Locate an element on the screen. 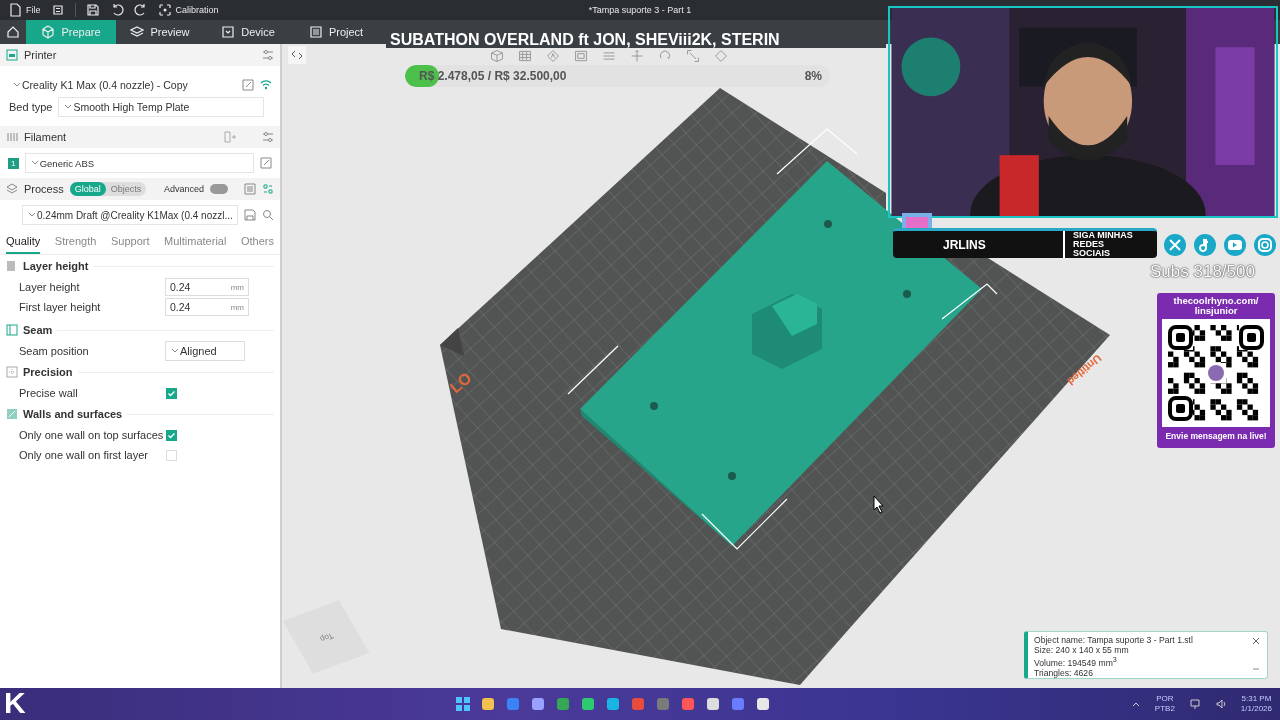 Image resolution: width=1280 pixels, height=720 pixels. settings-tab: Strength is located at coordinates (75, 242).